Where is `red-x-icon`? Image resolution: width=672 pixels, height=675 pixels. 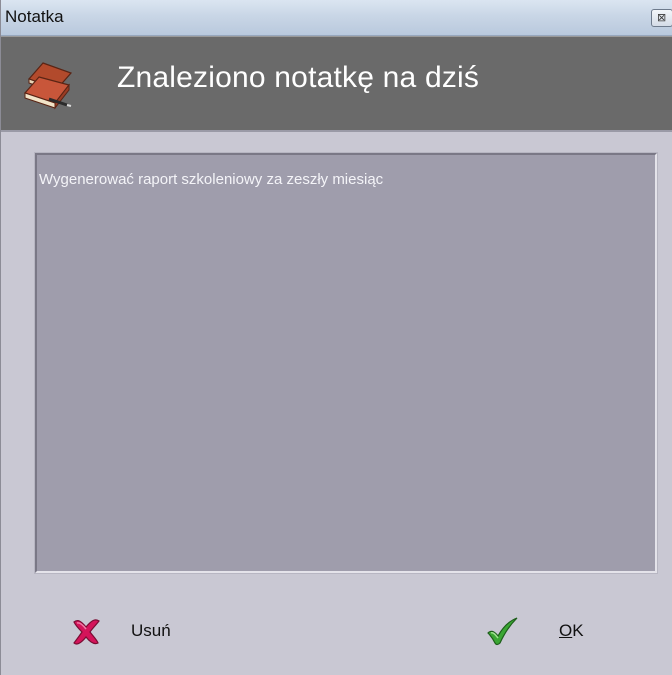
red-x-icon is located at coordinates (86, 632).